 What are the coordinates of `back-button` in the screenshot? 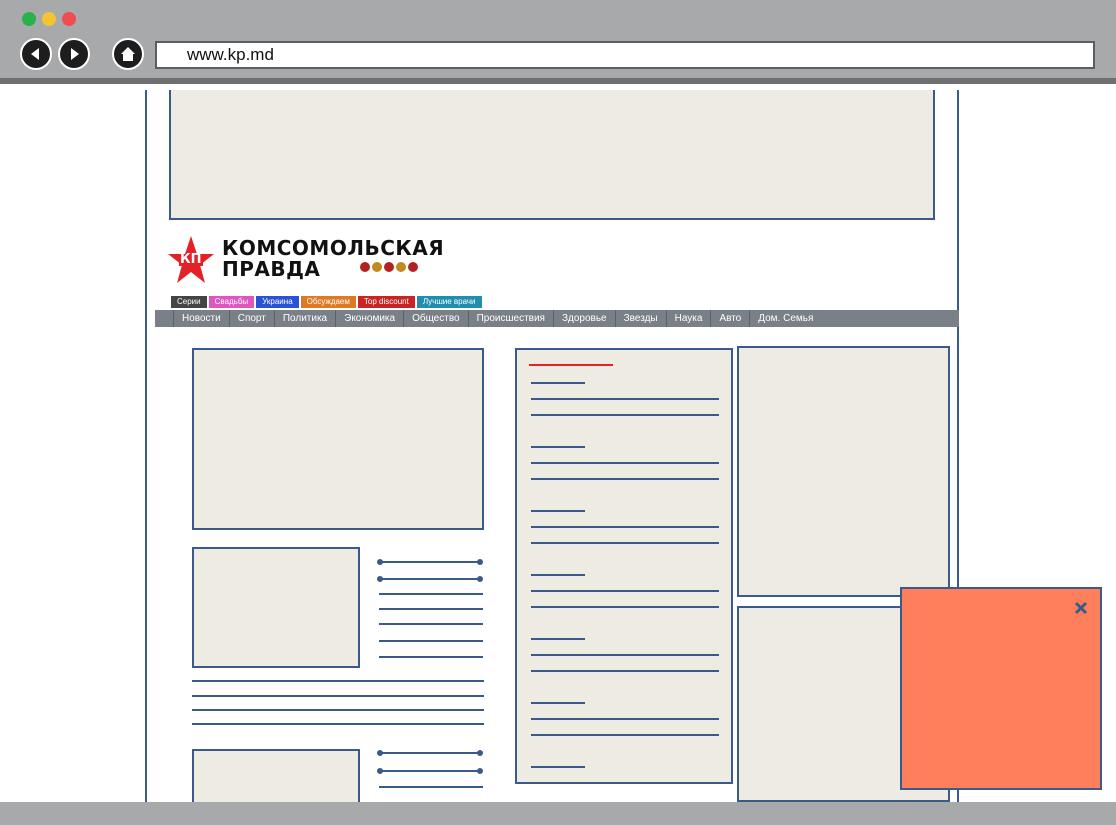 It's located at (36, 54).